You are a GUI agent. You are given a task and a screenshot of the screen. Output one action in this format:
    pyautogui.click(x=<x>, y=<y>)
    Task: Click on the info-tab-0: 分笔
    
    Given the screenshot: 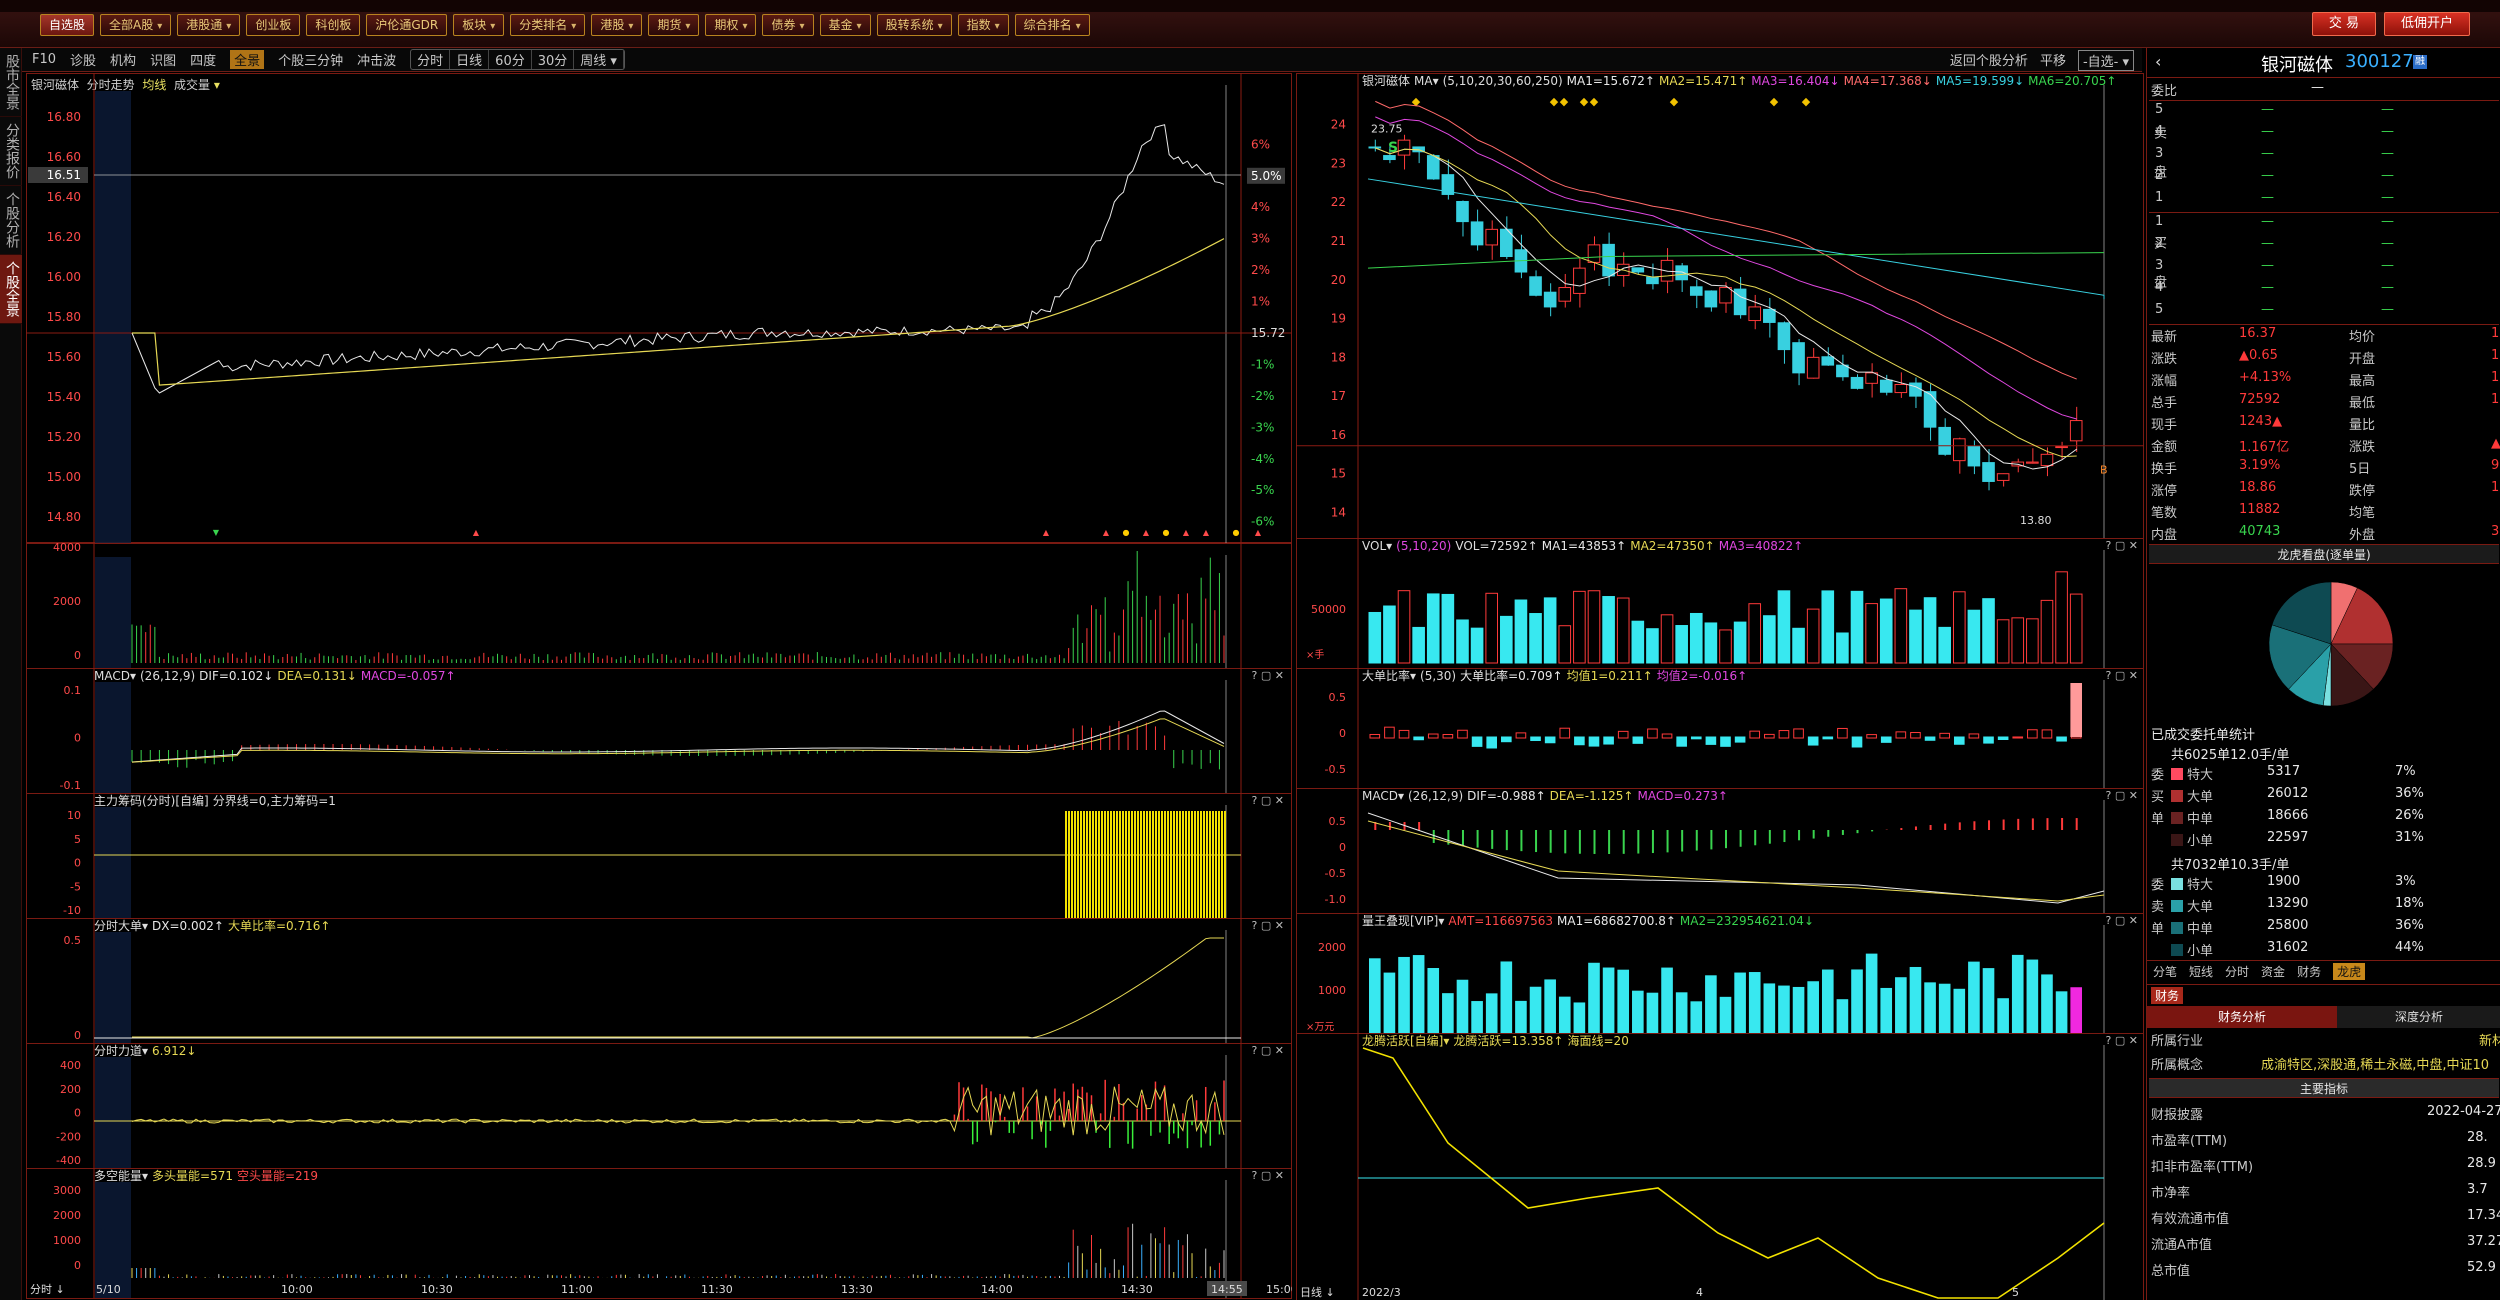 What is the action you would take?
    pyautogui.click(x=2165, y=971)
    